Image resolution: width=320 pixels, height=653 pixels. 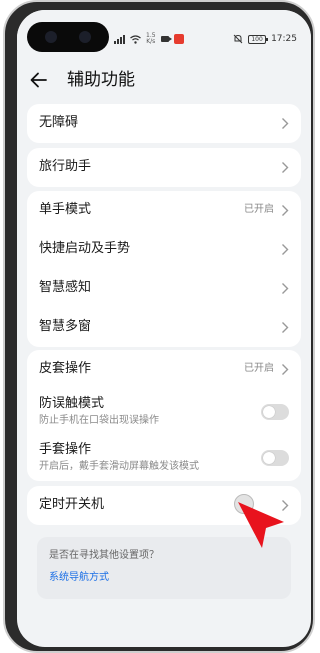 I want to click on battery-level: 100, so click(x=257, y=39).